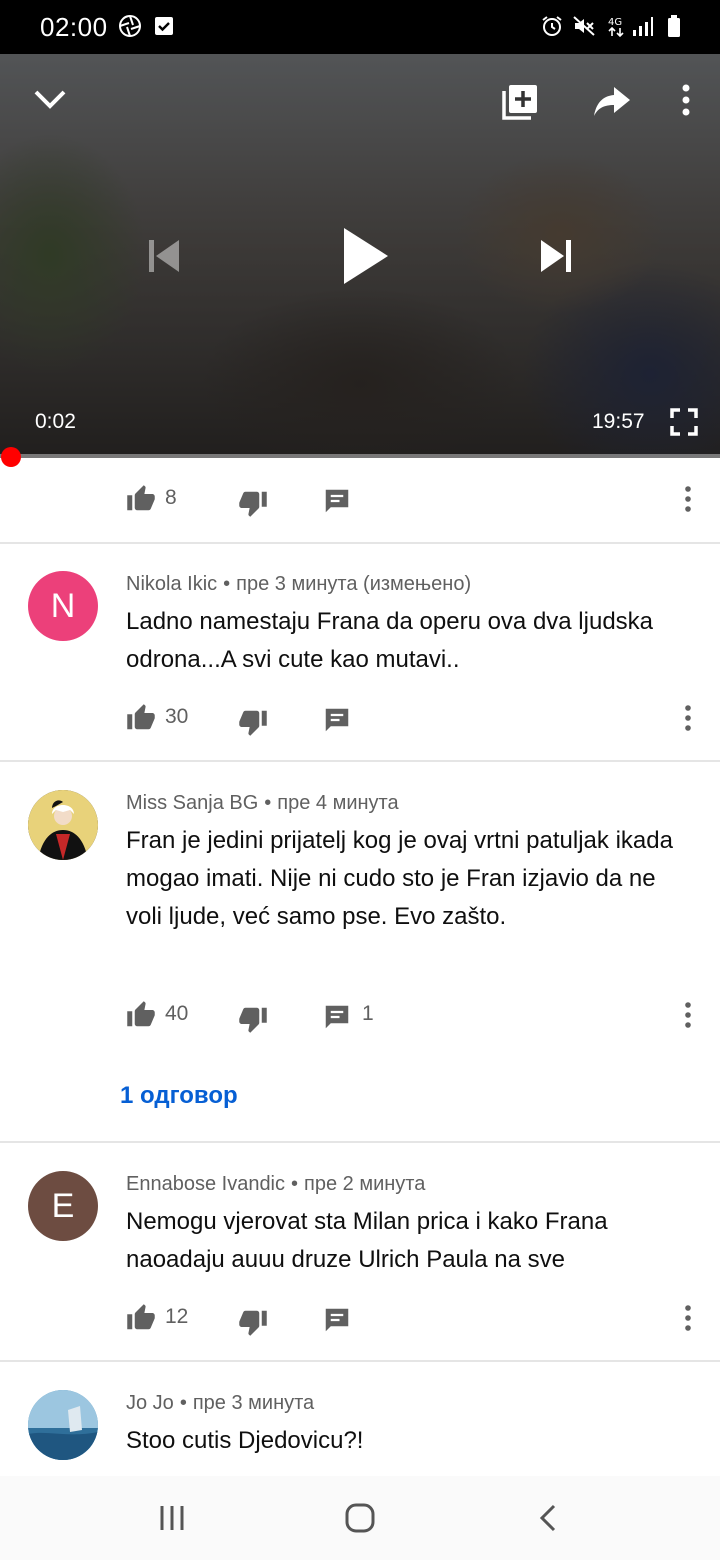  What do you see at coordinates (354, 584) in the screenshot?
I see `comment-time: пре 3 минута (измењено)` at bounding box center [354, 584].